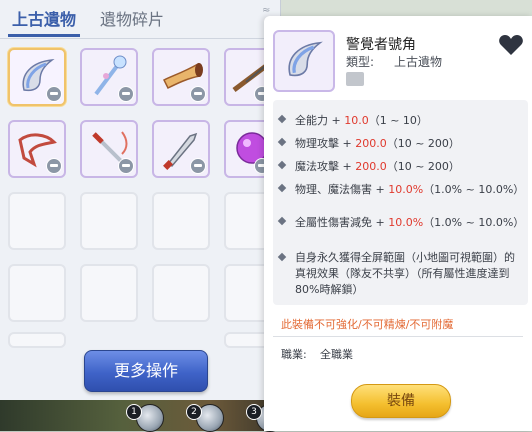 This screenshot has height=432, width=532. What do you see at coordinates (320, 120) in the screenshot?
I see `stat-label: 全能力 +` at bounding box center [320, 120].